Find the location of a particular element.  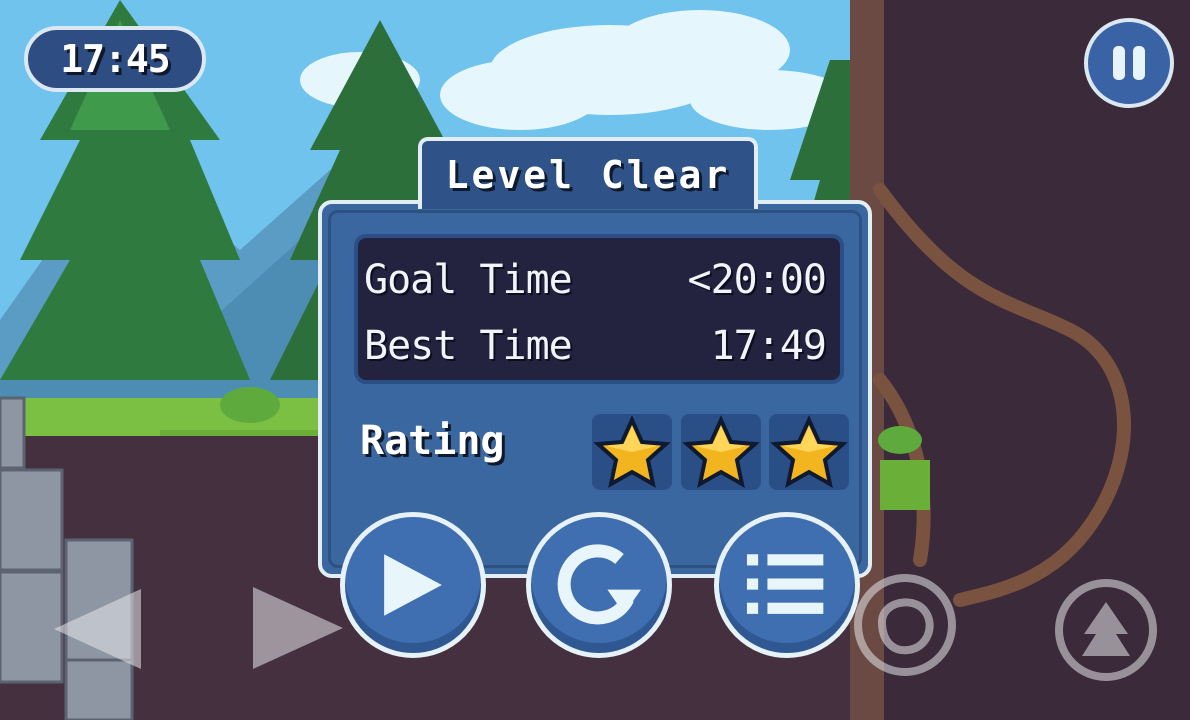

level-list-icon is located at coordinates (785, 584).